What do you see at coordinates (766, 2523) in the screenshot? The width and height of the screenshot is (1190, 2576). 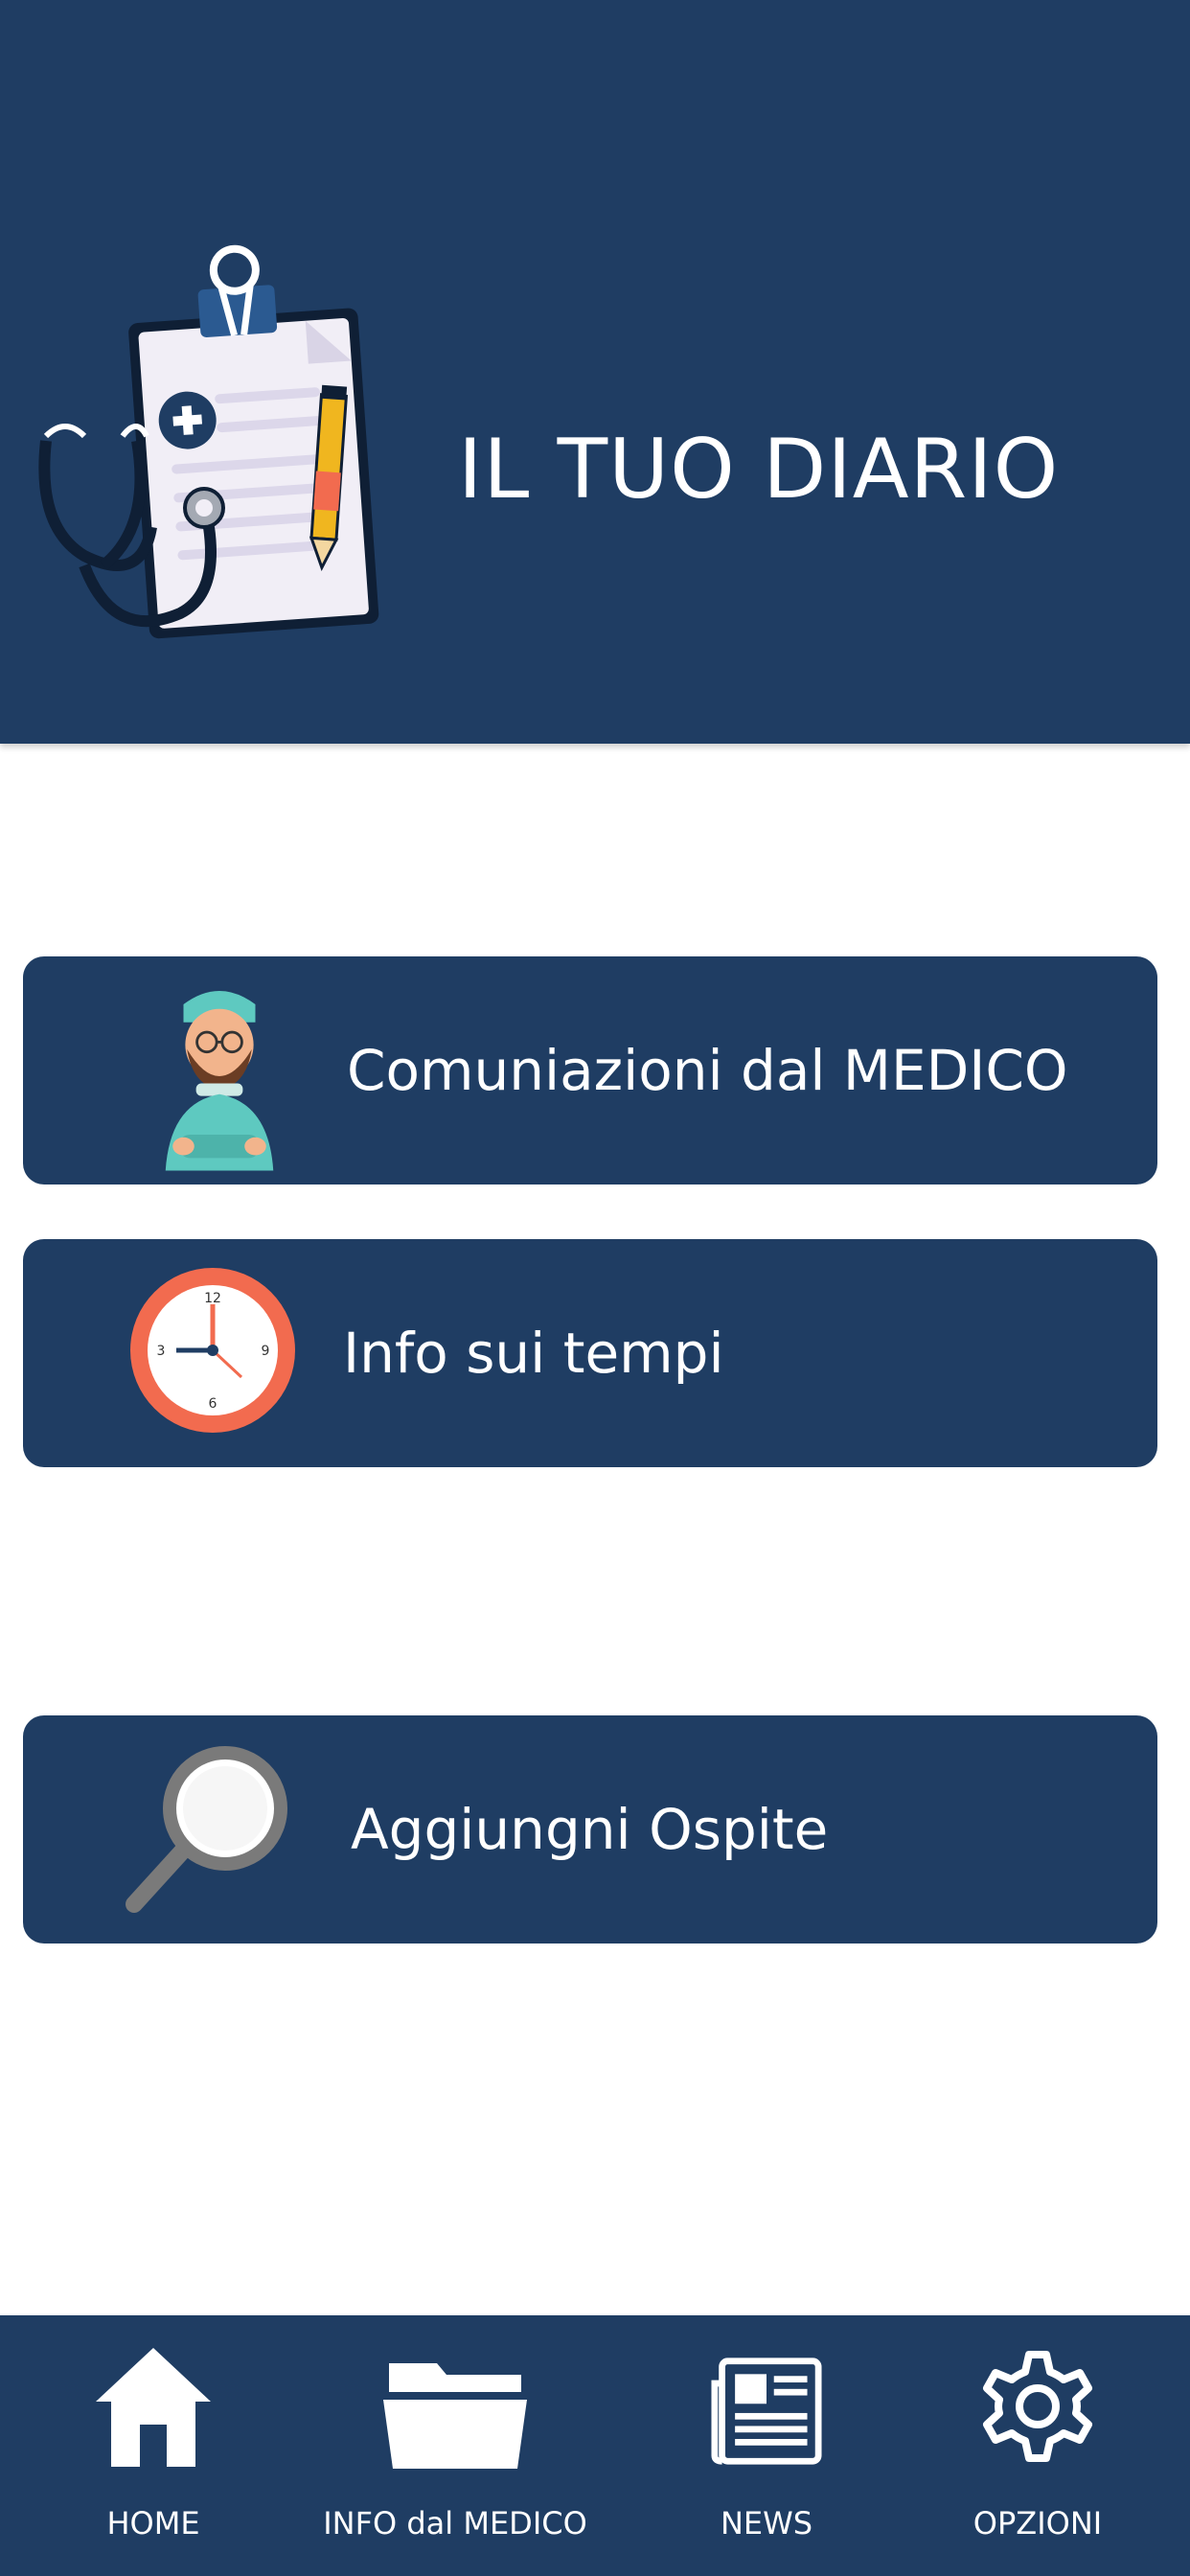 I see `nav-label-news: NEWS` at bounding box center [766, 2523].